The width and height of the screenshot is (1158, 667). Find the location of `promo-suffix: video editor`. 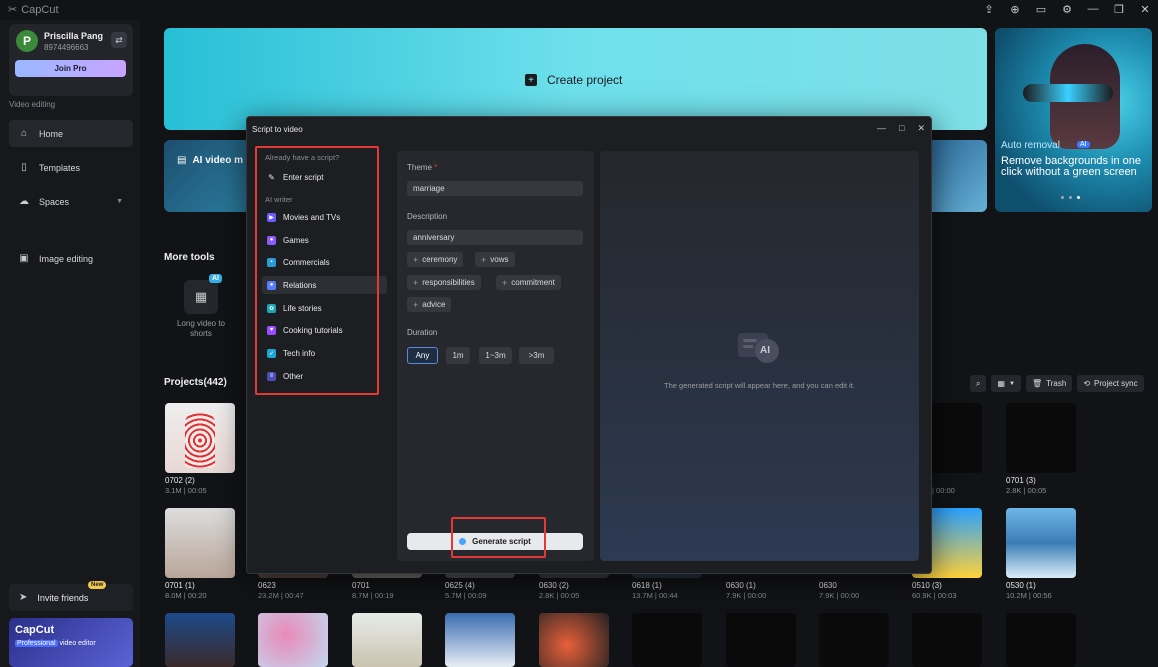

promo-suffix: video editor is located at coordinates (77, 643).